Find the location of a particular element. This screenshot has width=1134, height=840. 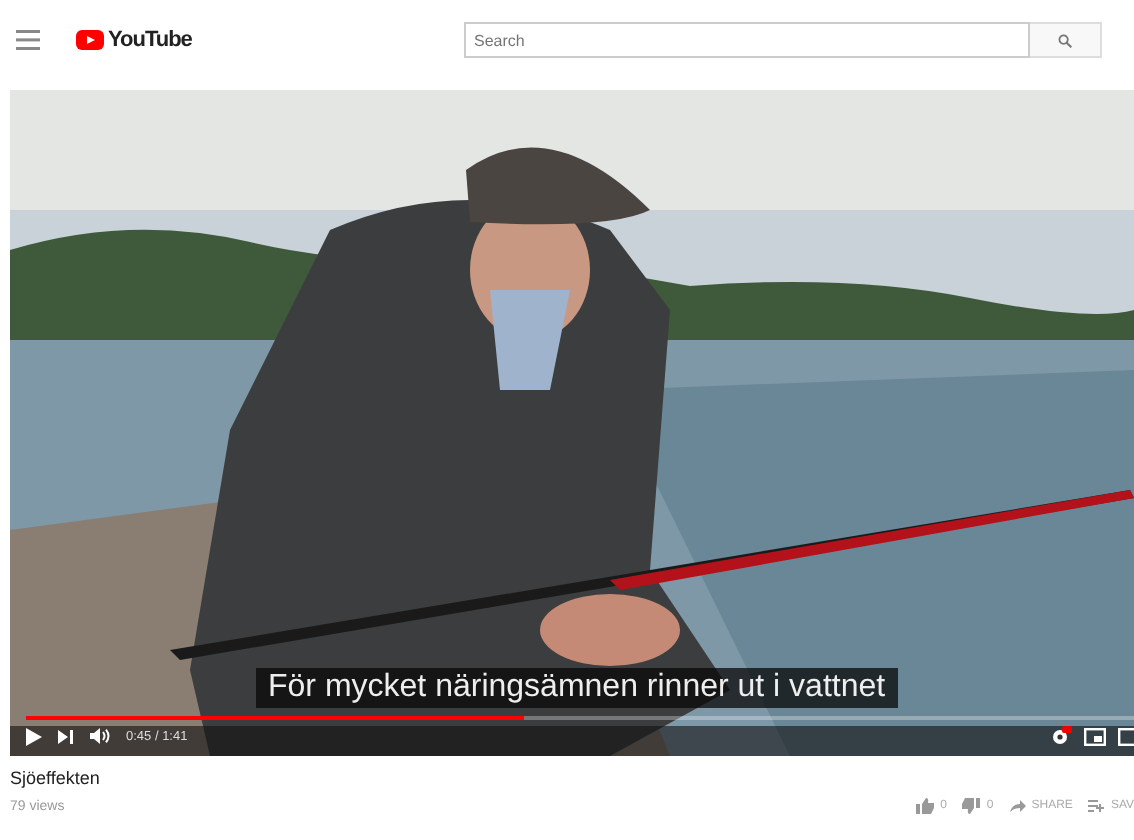

search-field: Search is located at coordinates (747, 40).